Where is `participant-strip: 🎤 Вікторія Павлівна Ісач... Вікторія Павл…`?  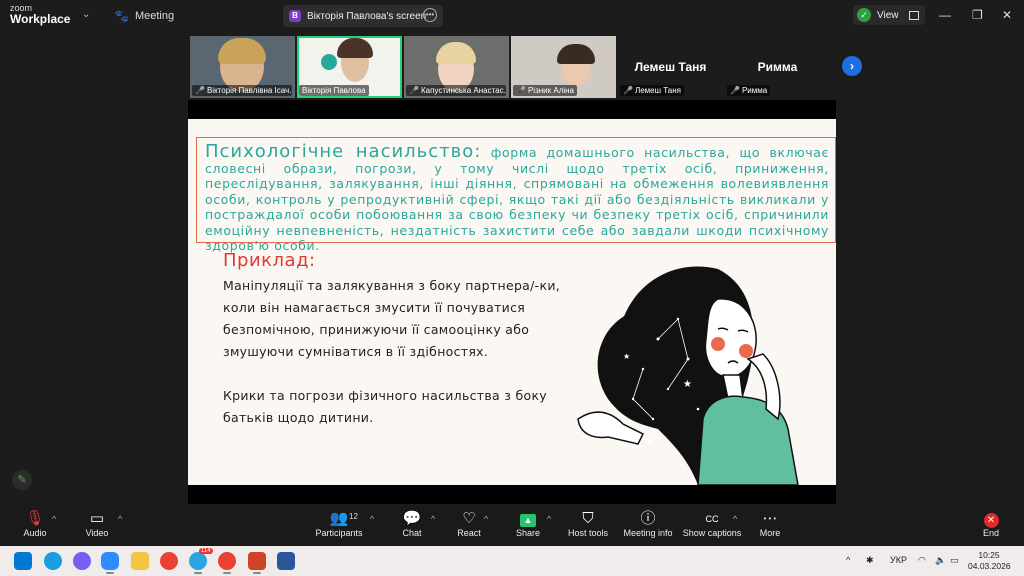
participant-strip: 🎤 Вікторія Павлівна Ісач... Вікторія Павл… is located at coordinates (510, 67).